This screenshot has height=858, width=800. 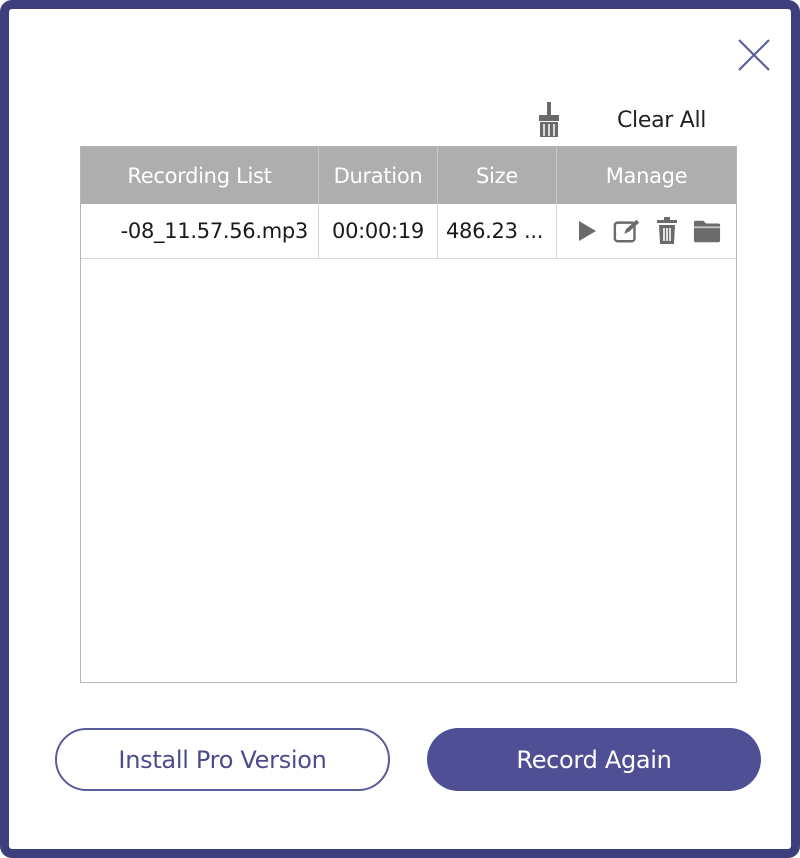 What do you see at coordinates (200, 231) in the screenshot?
I see `recording-filename: -08_11.57.56.mp3` at bounding box center [200, 231].